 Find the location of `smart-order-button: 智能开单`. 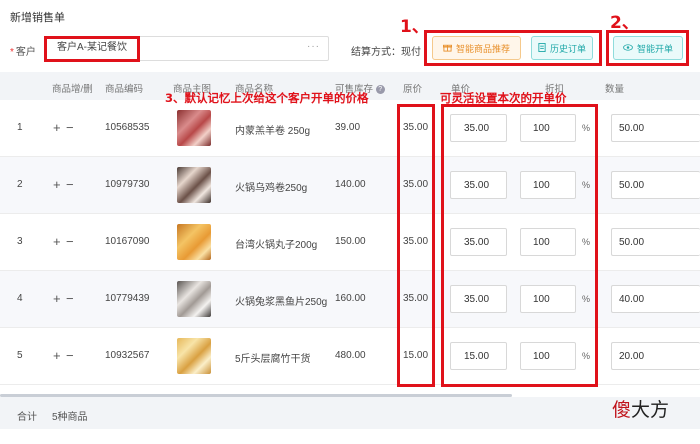

smart-order-button: 智能开单 is located at coordinates (648, 48).